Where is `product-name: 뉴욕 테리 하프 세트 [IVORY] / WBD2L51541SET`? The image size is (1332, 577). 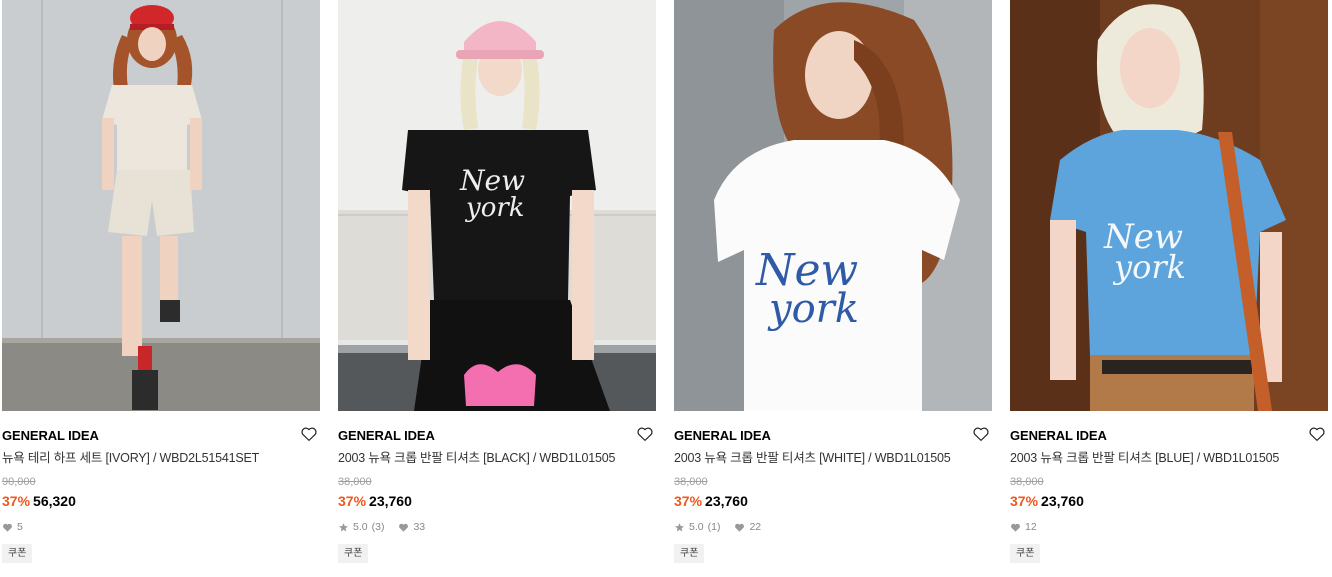 product-name: 뉴욕 테리 하프 세트 [IVORY] / WBD2L51541SET is located at coordinates (161, 458).